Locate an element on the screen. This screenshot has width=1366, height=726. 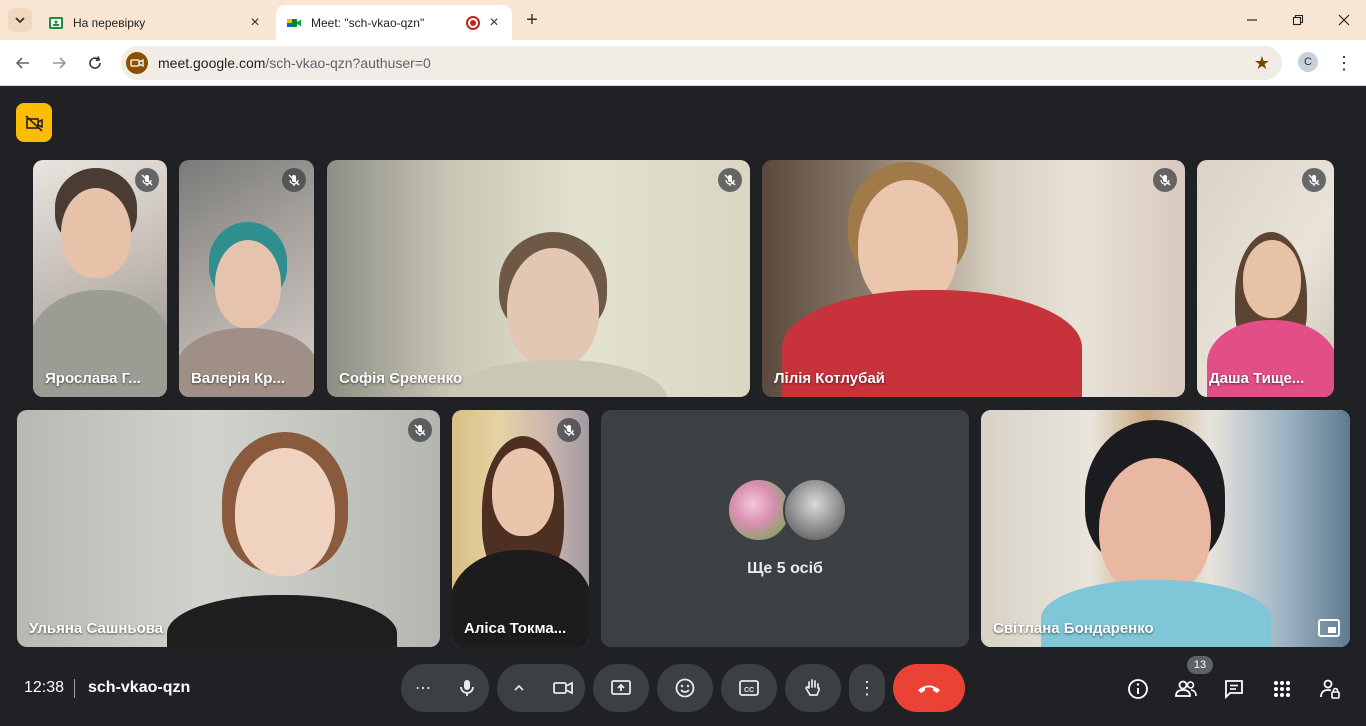
raise-hand-button is located at coordinates (813, 688).